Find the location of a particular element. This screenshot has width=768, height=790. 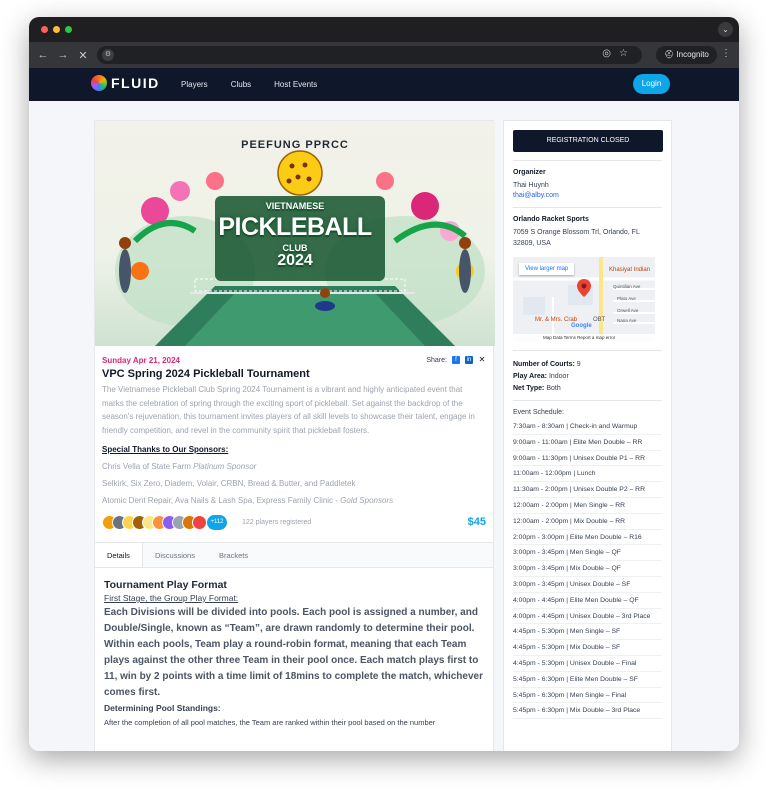

tab-discussions: Discussions is located at coordinates (175, 555).